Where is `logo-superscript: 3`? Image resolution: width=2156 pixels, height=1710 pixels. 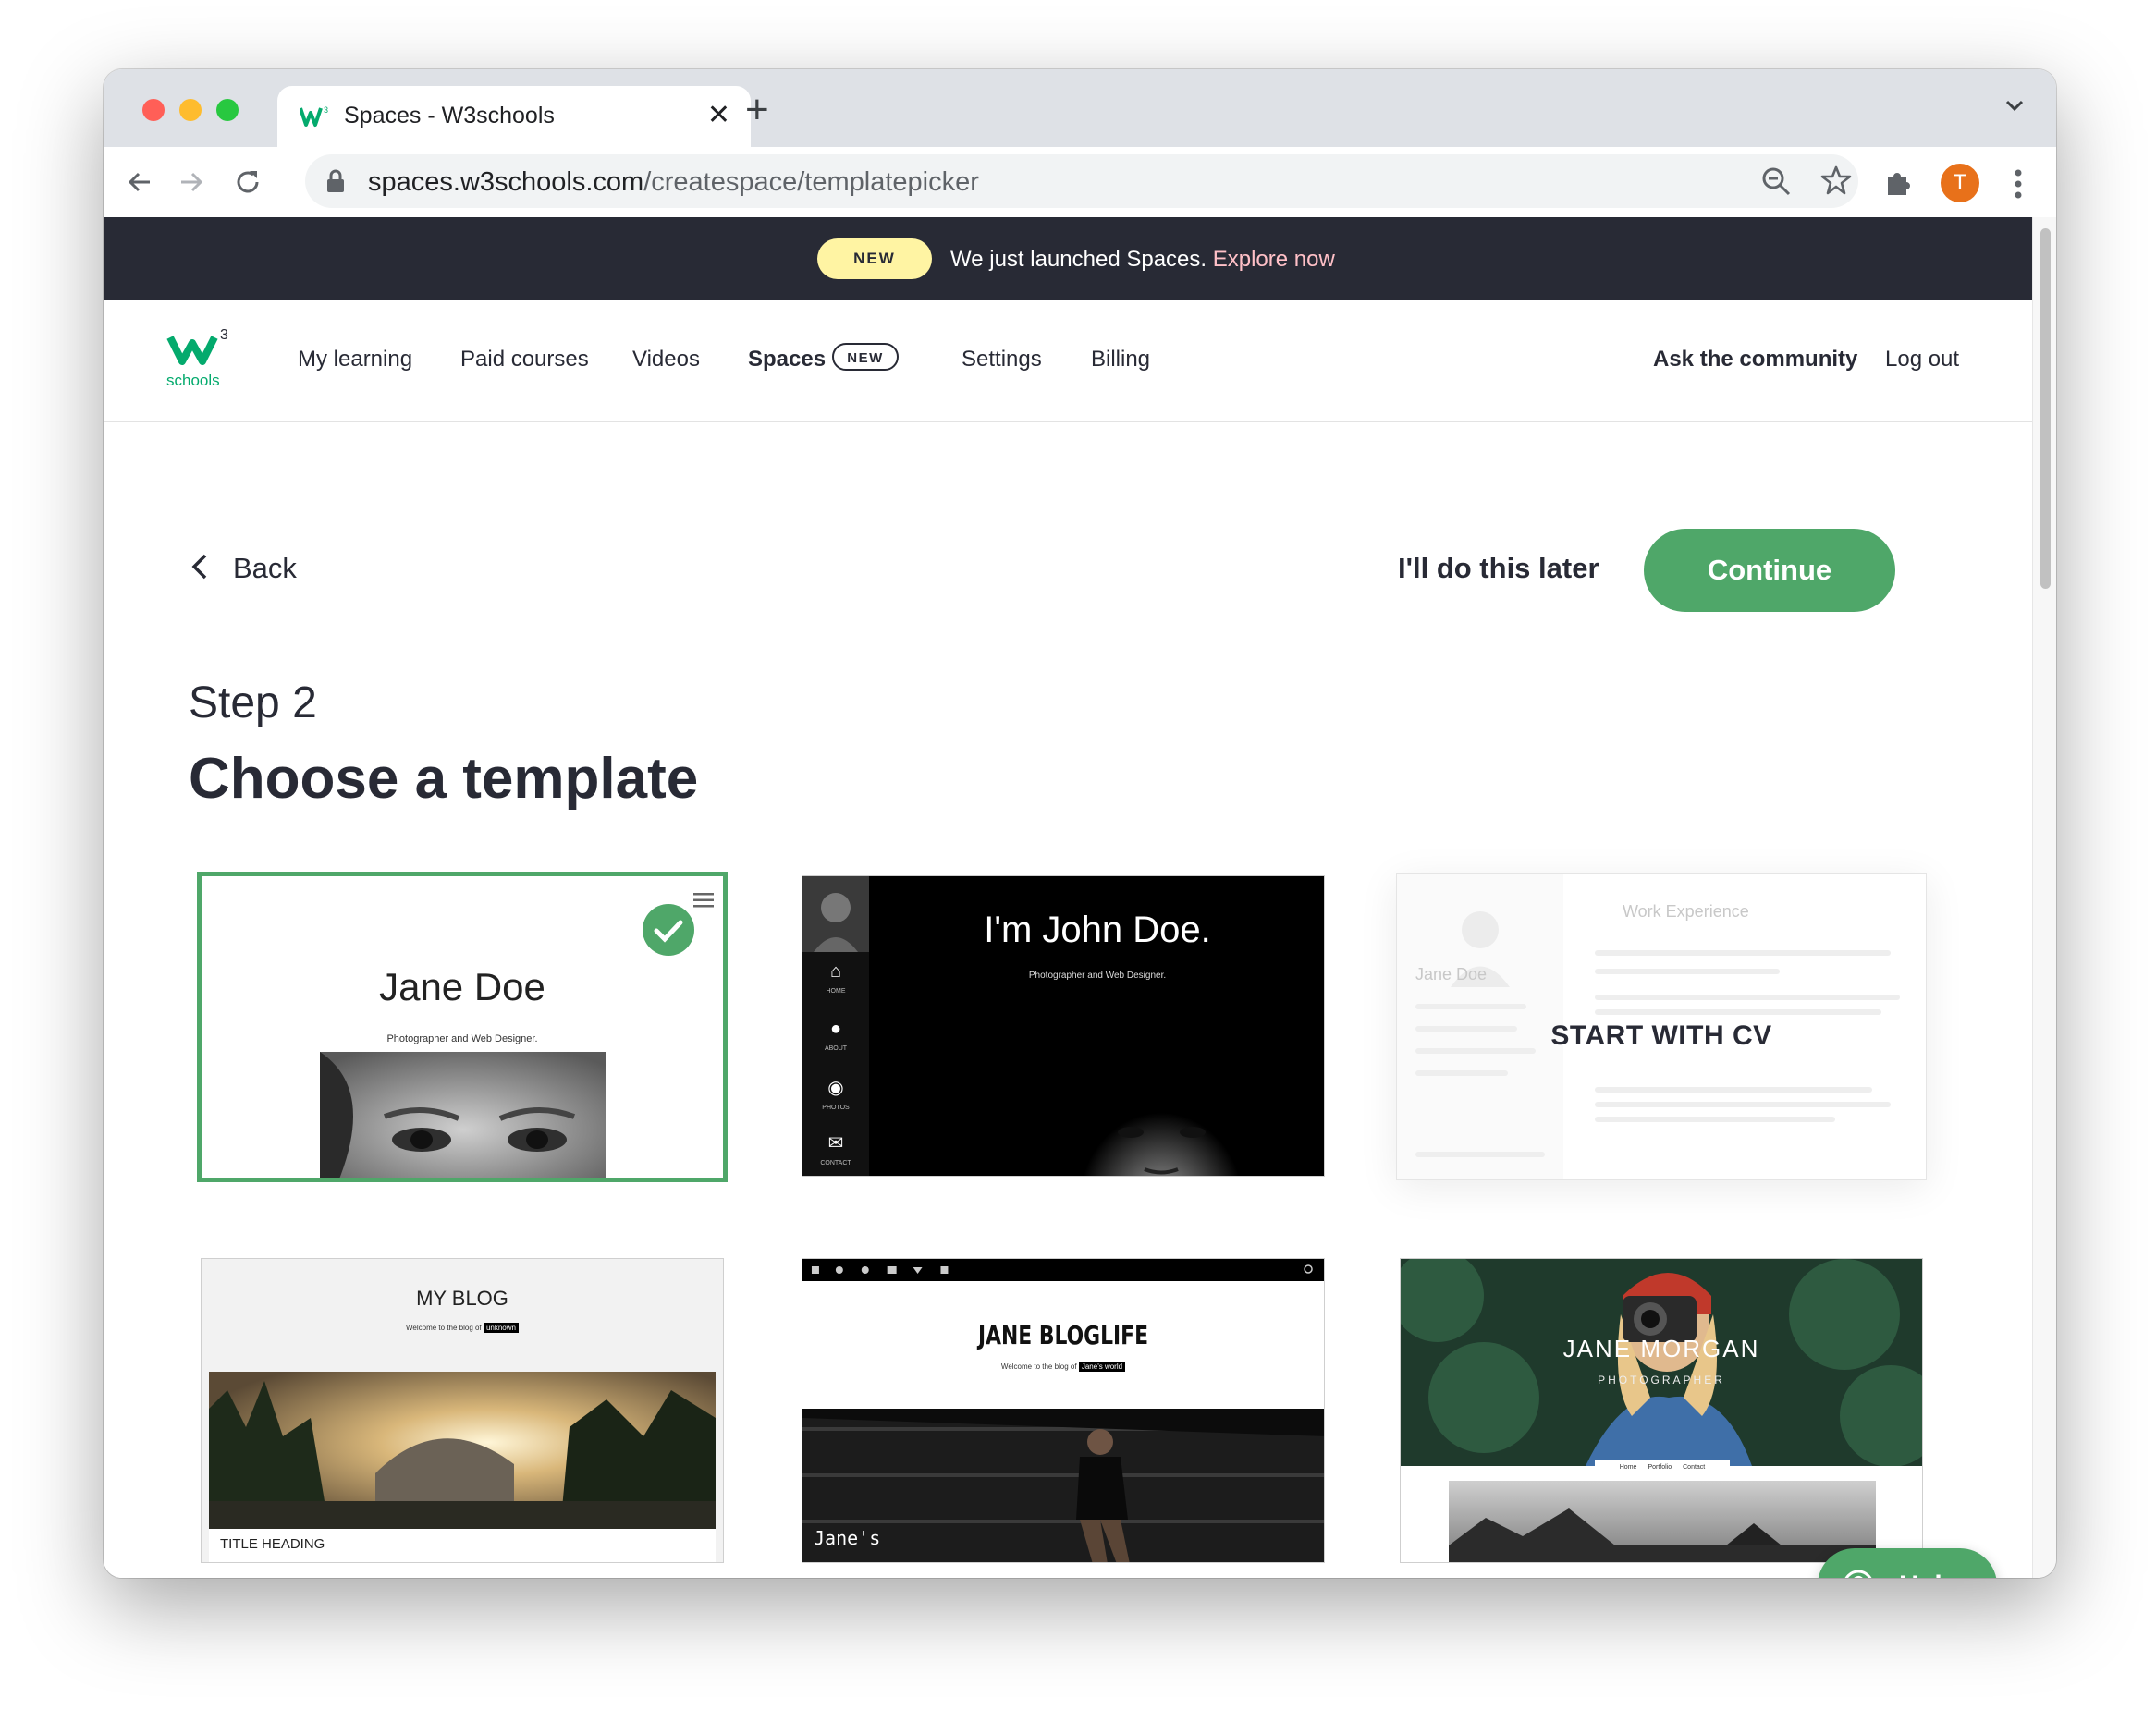
logo-superscript: 3 is located at coordinates (224, 335).